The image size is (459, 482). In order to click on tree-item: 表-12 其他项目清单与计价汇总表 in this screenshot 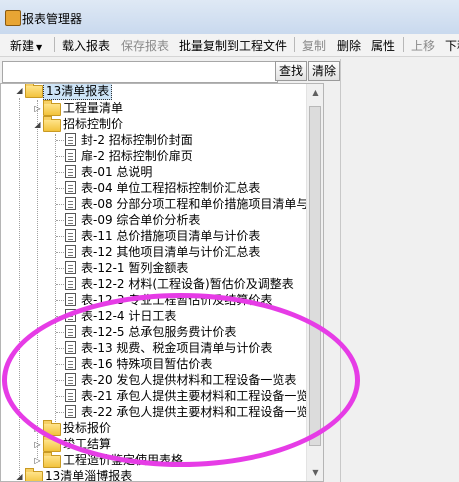, I will do `click(153, 252)`.